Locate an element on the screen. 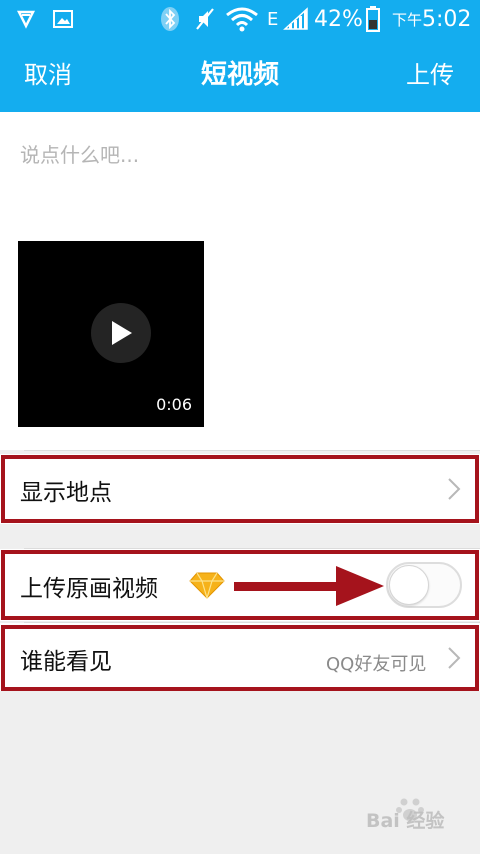  watermark-text: Bai 经验 is located at coordinates (405, 821).